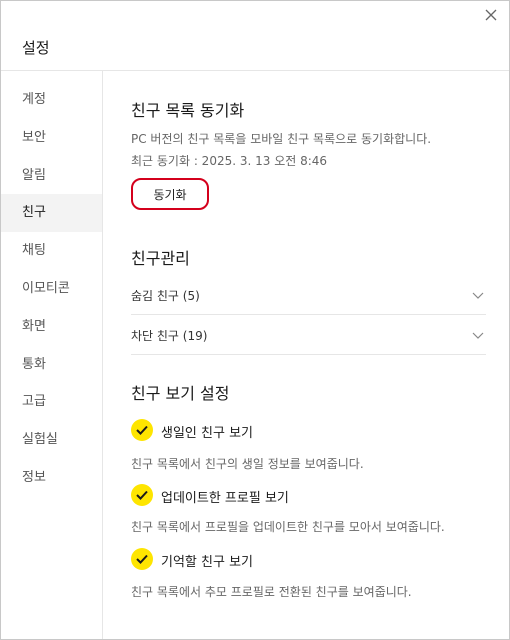  I want to click on hidden-friends-row: 숨김 친구 (5), so click(308, 295).